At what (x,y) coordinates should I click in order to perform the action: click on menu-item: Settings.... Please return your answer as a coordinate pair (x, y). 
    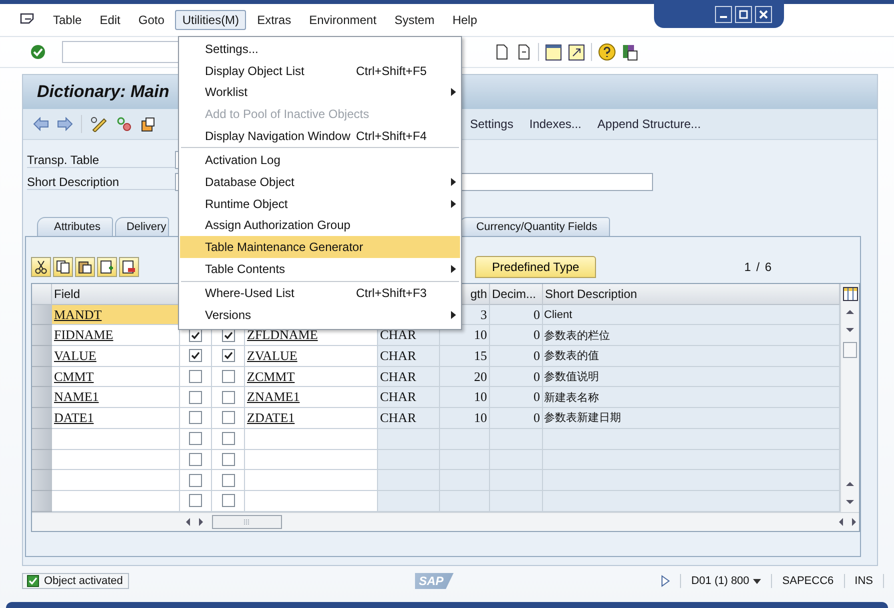
    Looking at the image, I should click on (320, 49).